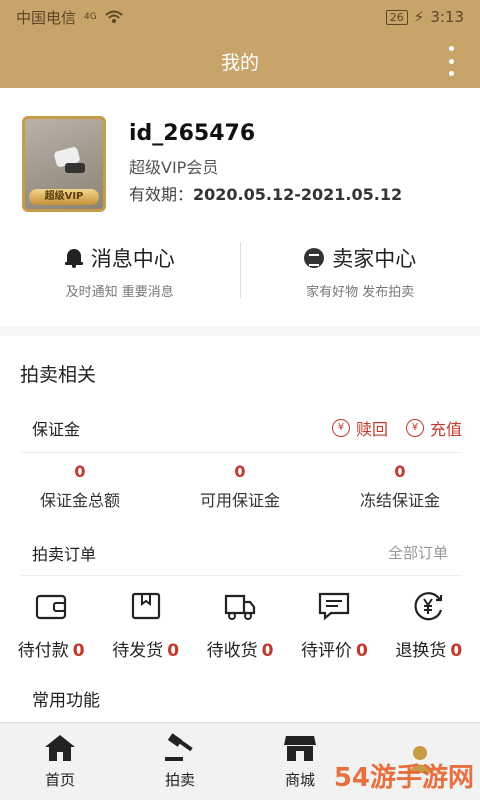  What do you see at coordinates (201, 17) in the screenshot?
I see `carrier-group: 中国电信 4G` at bounding box center [201, 17].